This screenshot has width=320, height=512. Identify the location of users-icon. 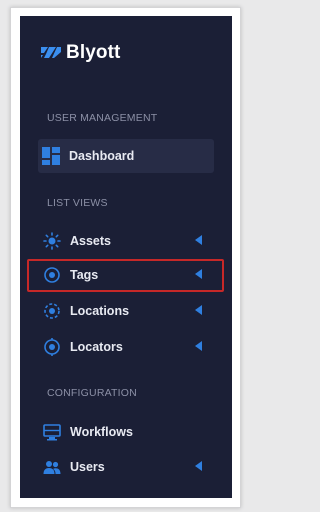
(52, 467).